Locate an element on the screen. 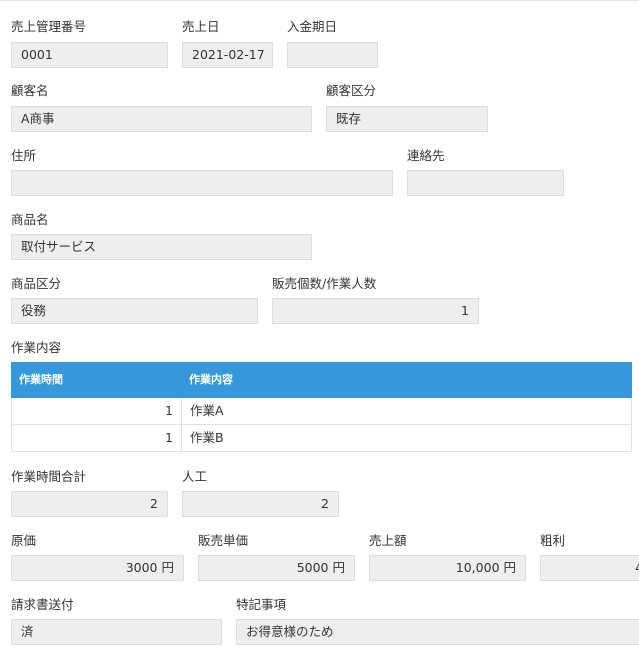  customer-name-field: A商事 is located at coordinates (161, 119).